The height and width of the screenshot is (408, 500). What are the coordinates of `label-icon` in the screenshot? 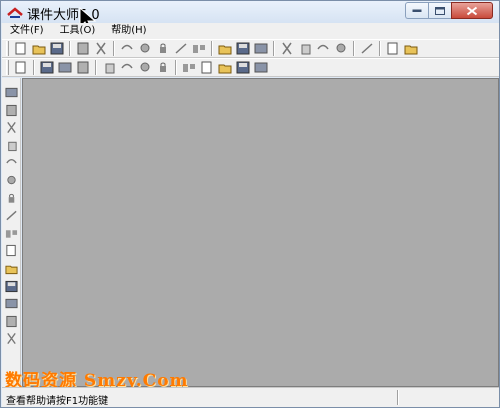 It's located at (11, 321).